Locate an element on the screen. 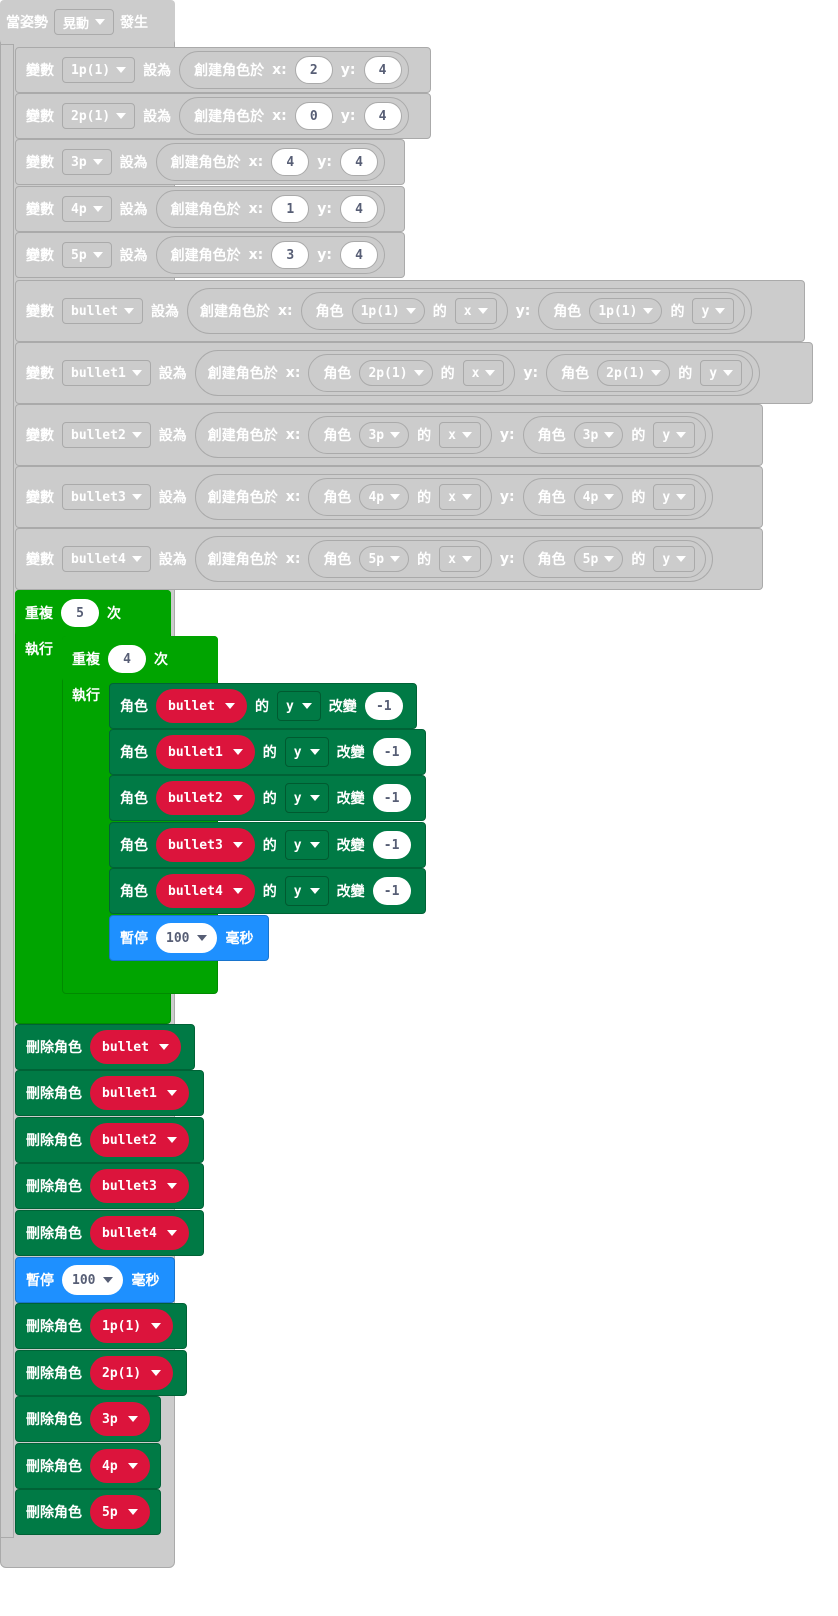 This screenshot has width=838, height=1616. sprite-y-reporter: 角色 5p 的 y is located at coordinates (614, 559).